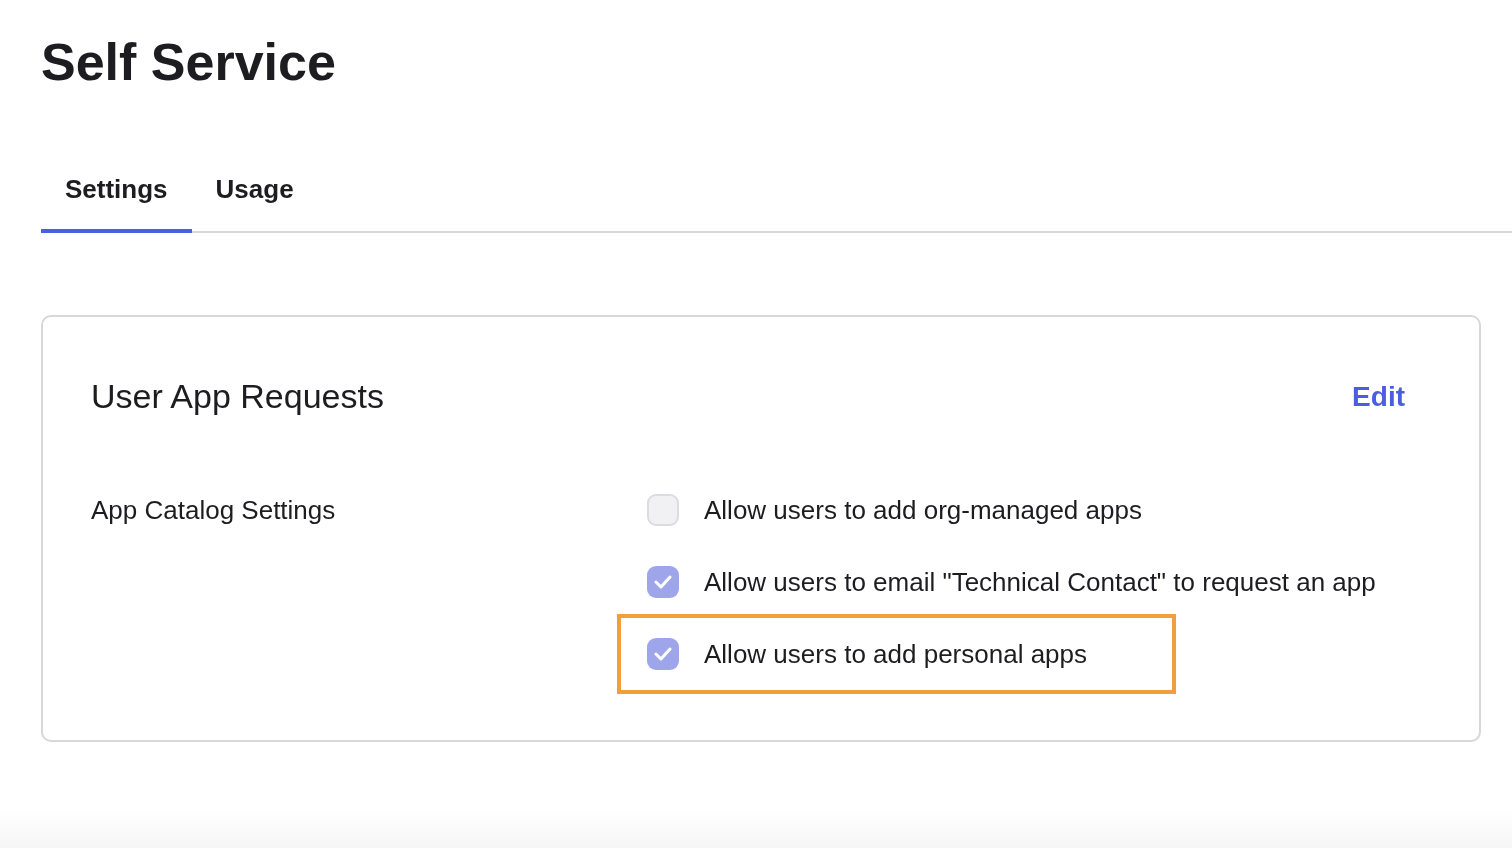  What do you see at coordinates (923, 510) in the screenshot?
I see `checkbox-label: Allow users to add org-managed apps` at bounding box center [923, 510].